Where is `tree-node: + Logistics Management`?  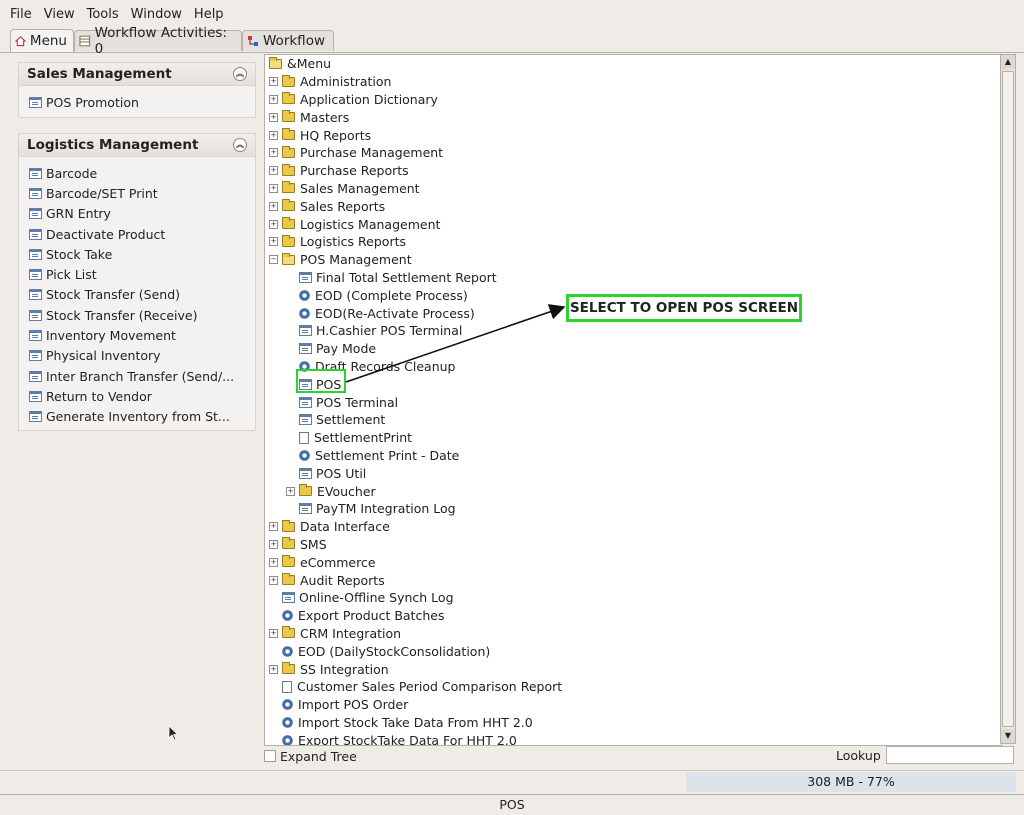
tree-node: + Logistics Management is located at coordinates (354, 224).